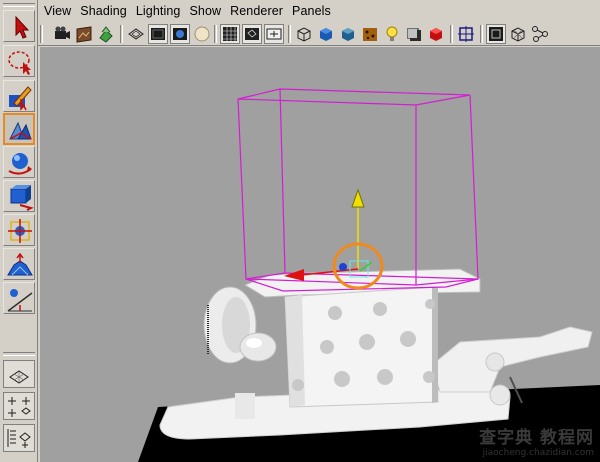  I want to click on universal-manipulator-button, so click(19, 230).